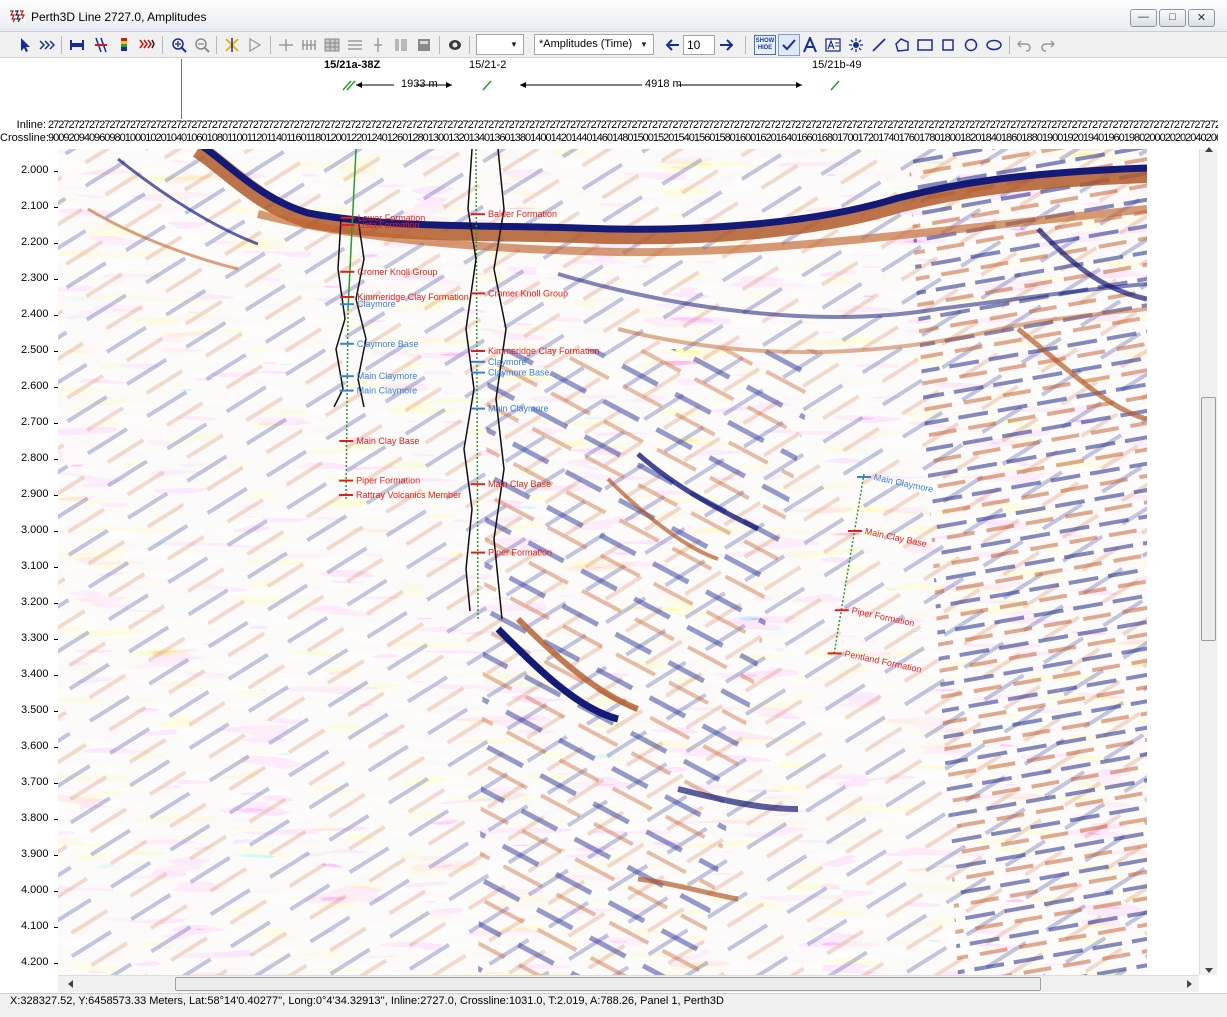 This screenshot has height=1017, width=1227. I want to click on table-tool, so click(332, 45).